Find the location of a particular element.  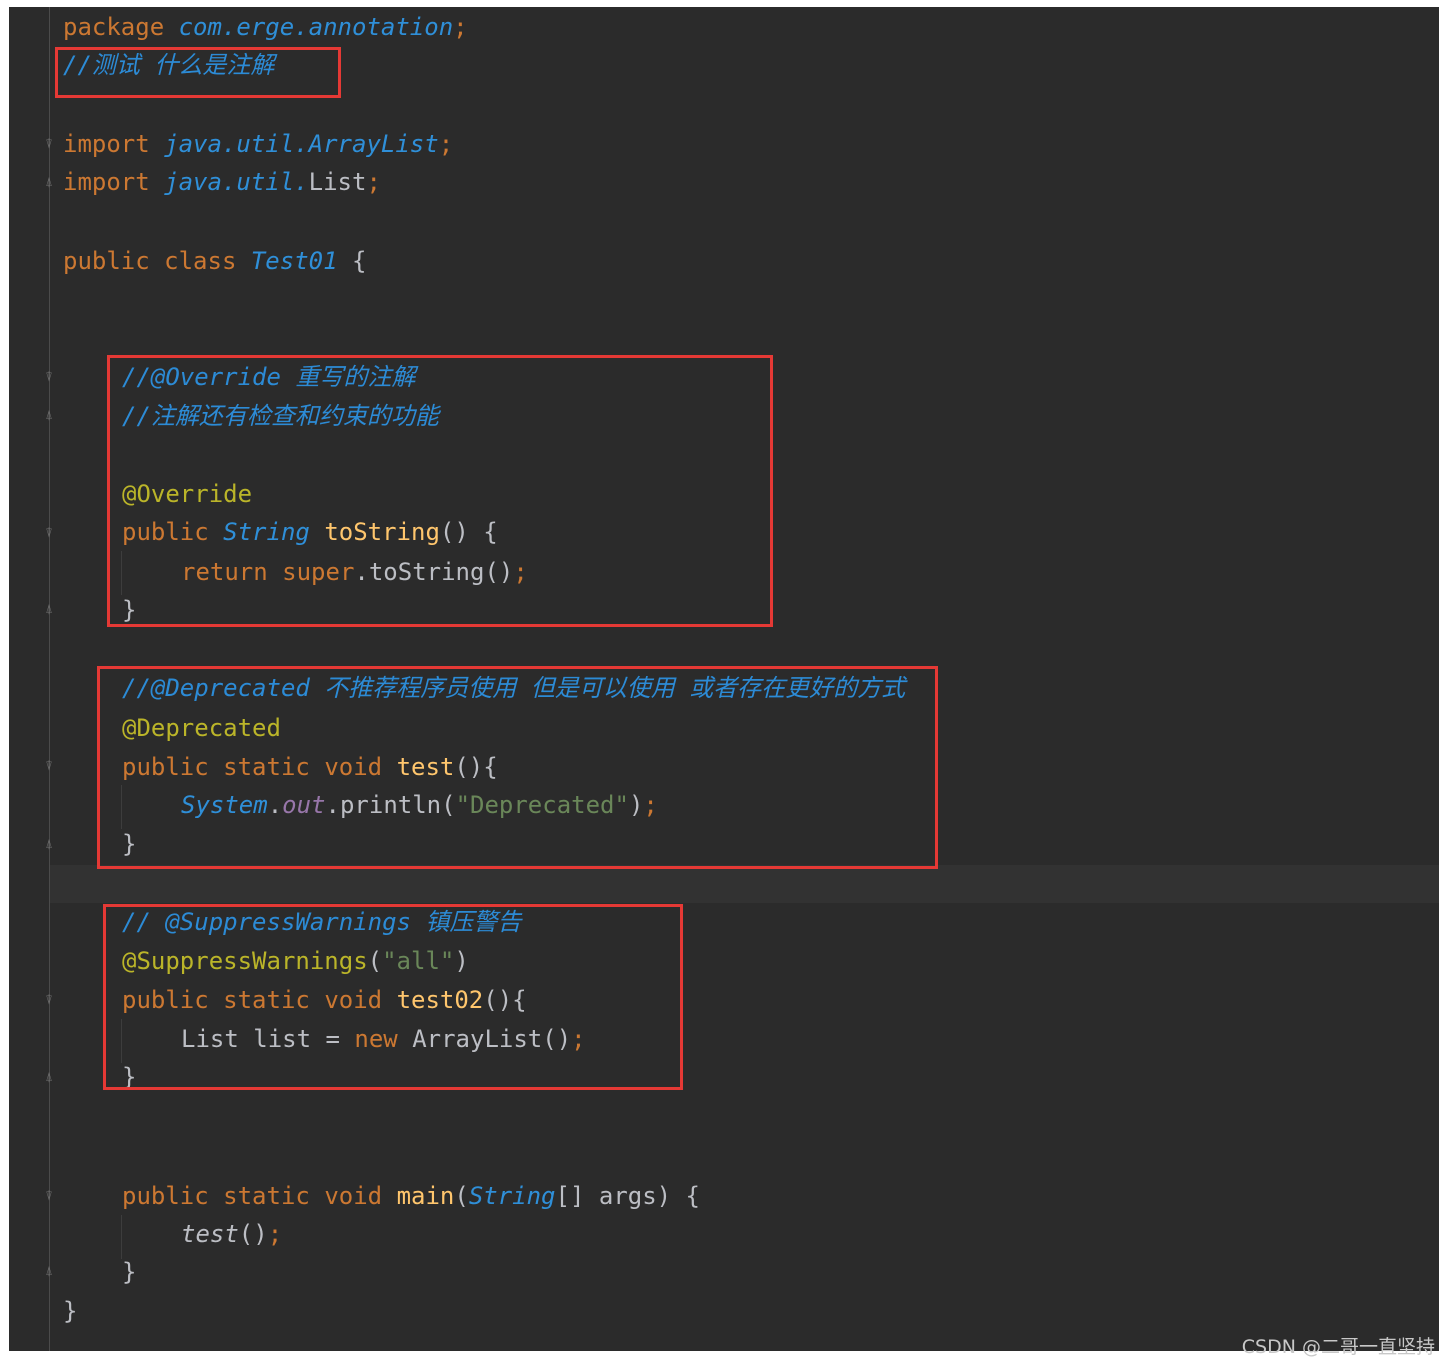

brace: { is located at coordinates (359, 261).